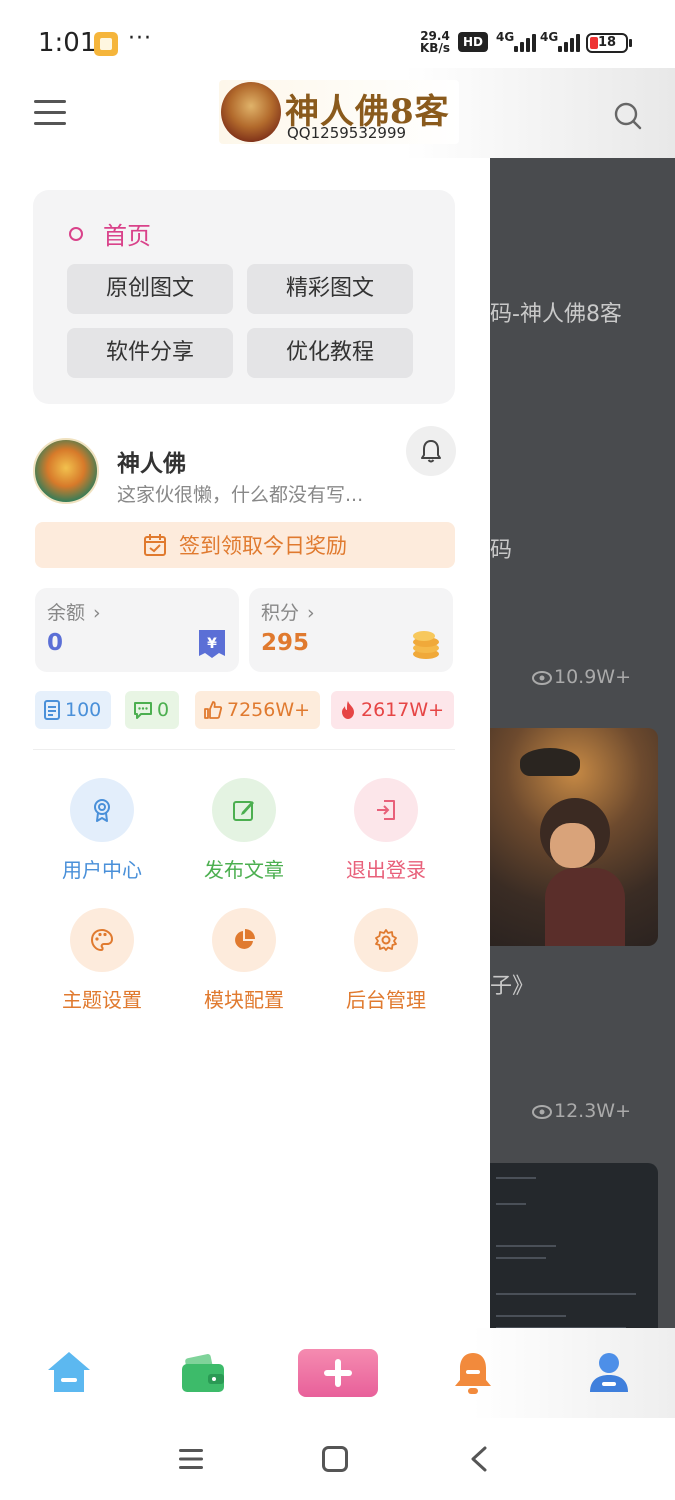 The width and height of the screenshot is (675, 1500). What do you see at coordinates (556, 314) in the screenshot?
I see `background-article-title-1: 码-神人佛8客` at bounding box center [556, 314].